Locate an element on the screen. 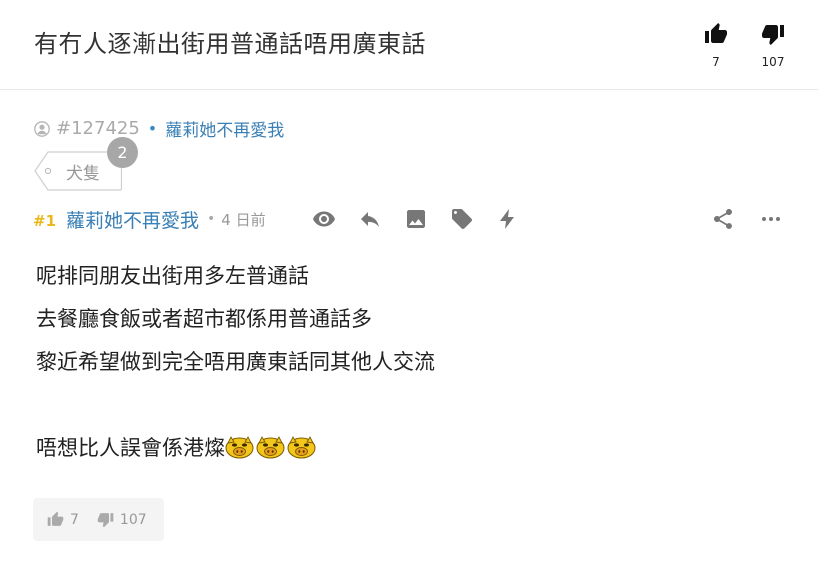 This screenshot has width=818, height=562. category-tag-label: 犬隻 is located at coordinates (83, 174).